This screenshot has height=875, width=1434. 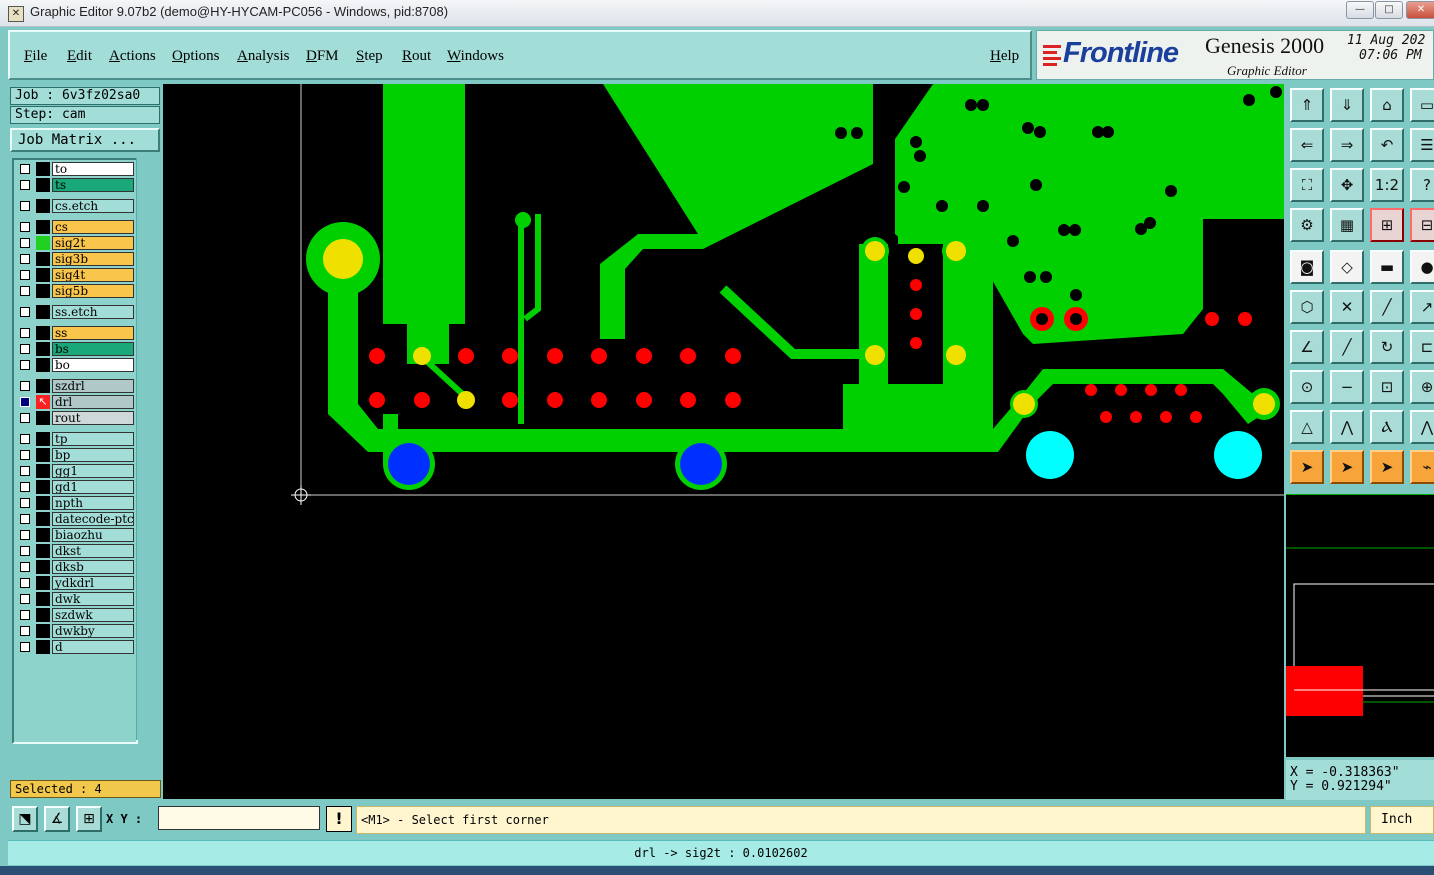 What do you see at coordinates (1422, 185) in the screenshot?
I see `query-icon: ?` at bounding box center [1422, 185].